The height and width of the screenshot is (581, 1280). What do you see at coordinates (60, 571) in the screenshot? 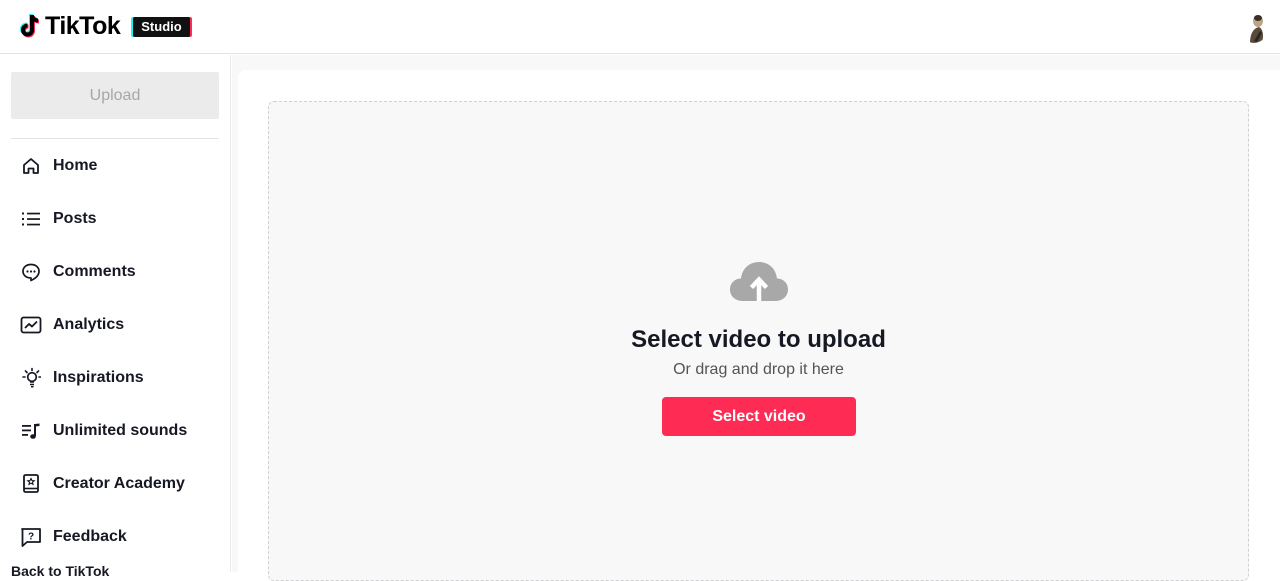
I see `back-to-tiktok-link: Back to TikTok` at bounding box center [60, 571].